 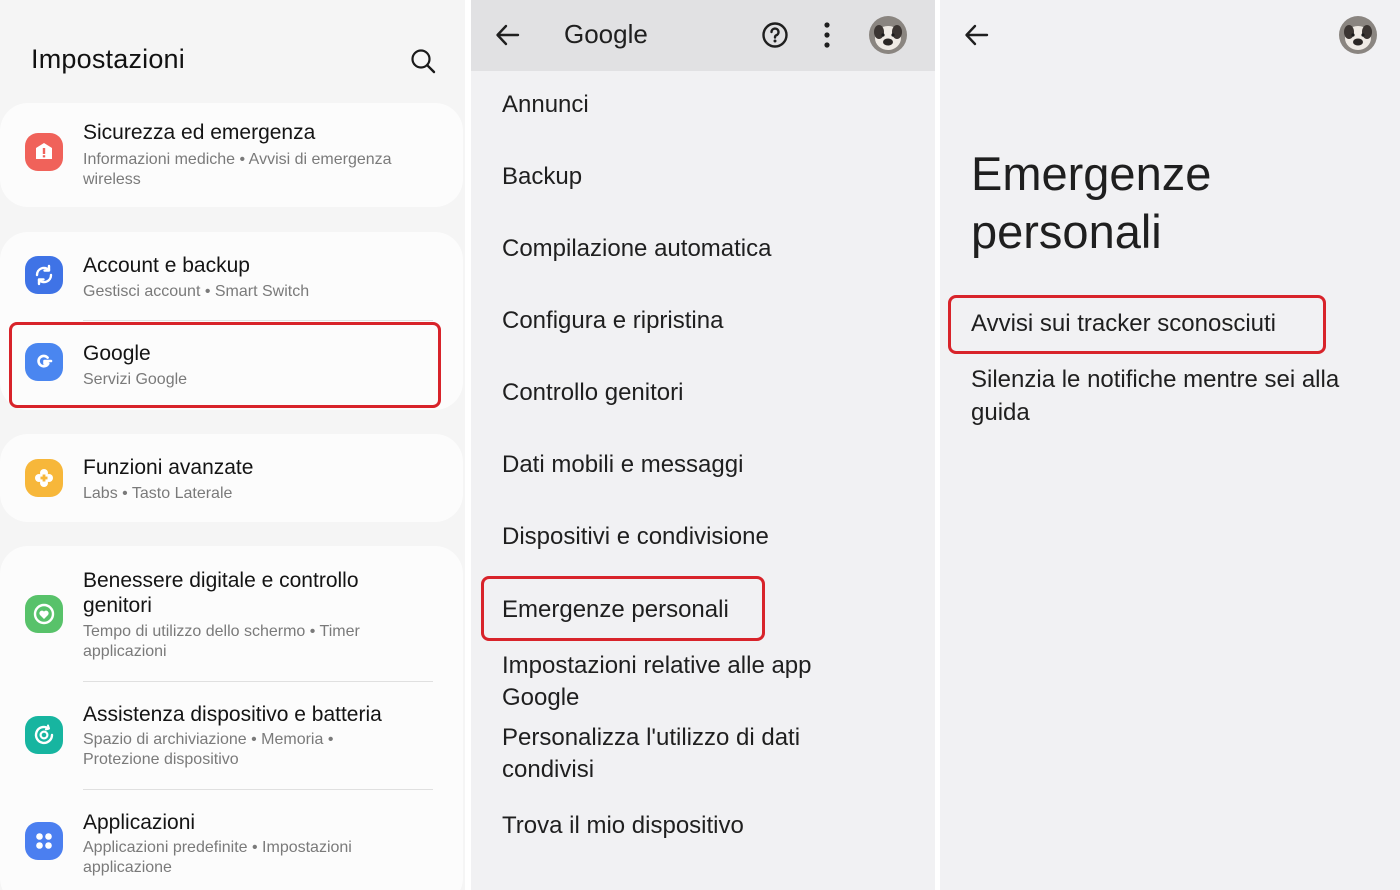 I want to click on help-icon, so click(x=775, y=35).